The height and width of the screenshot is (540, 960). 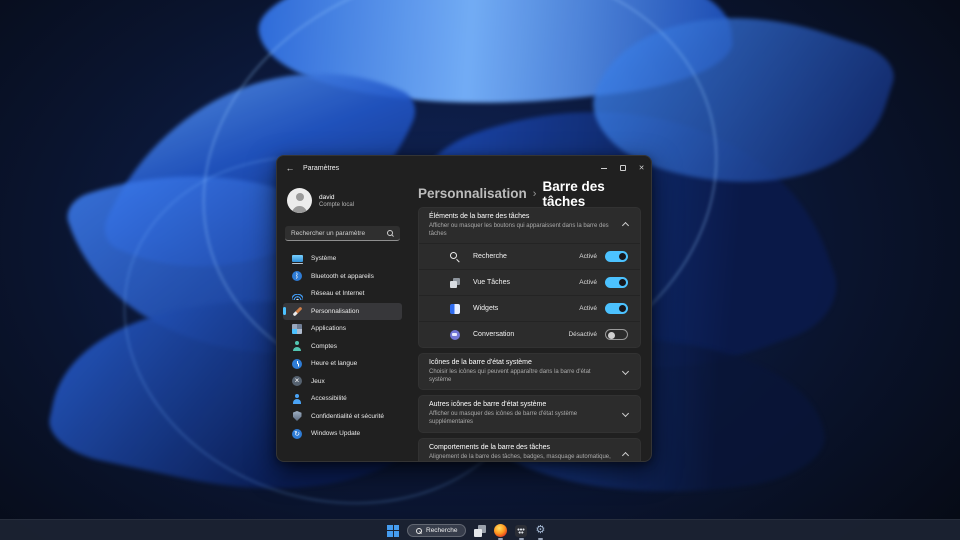 What do you see at coordinates (297, 434) in the screenshot?
I see `windows-update-icon` at bounding box center [297, 434].